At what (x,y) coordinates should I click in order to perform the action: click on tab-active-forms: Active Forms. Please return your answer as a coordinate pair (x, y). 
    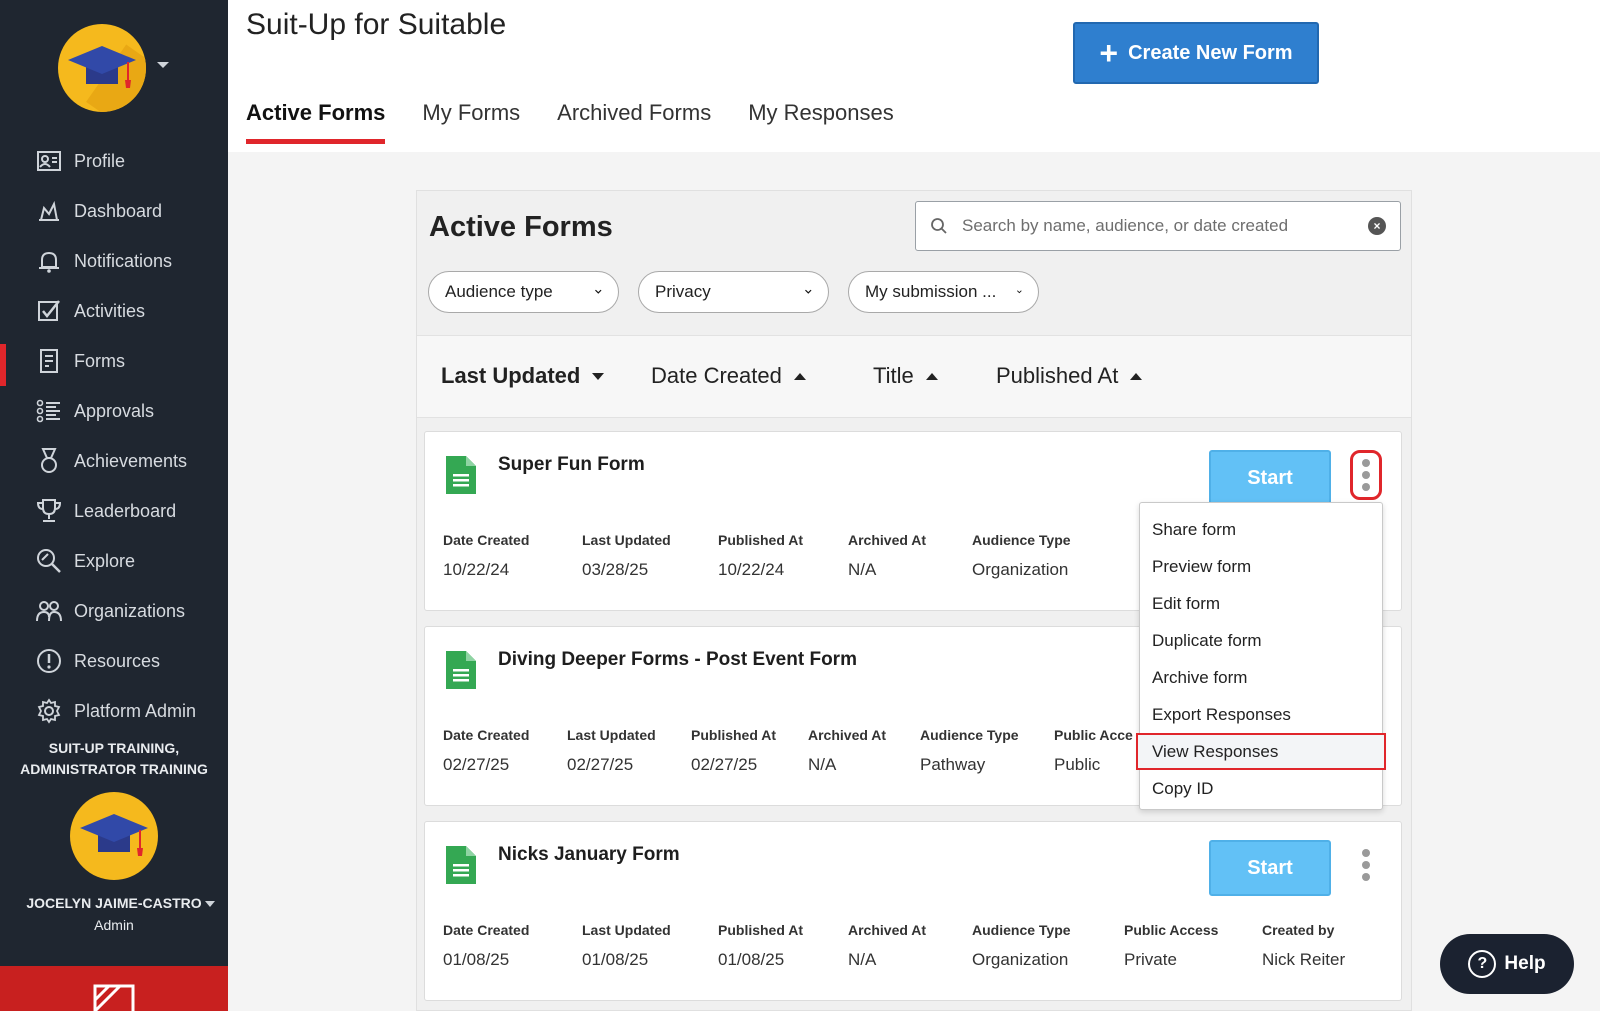
    Looking at the image, I should click on (316, 122).